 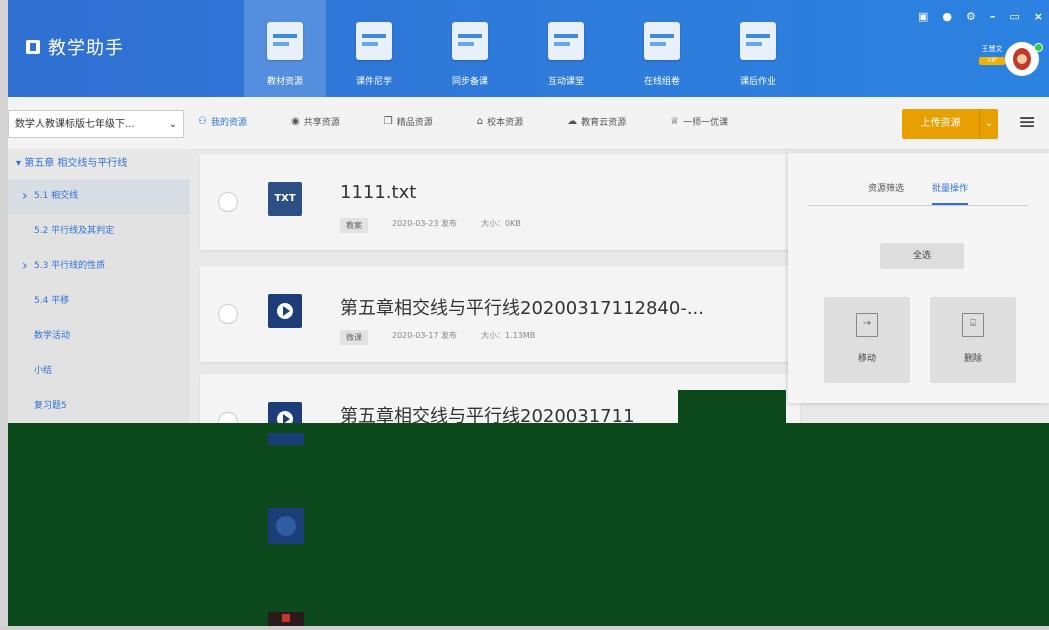 I want to click on share-icon: ◉, so click(x=295, y=121).